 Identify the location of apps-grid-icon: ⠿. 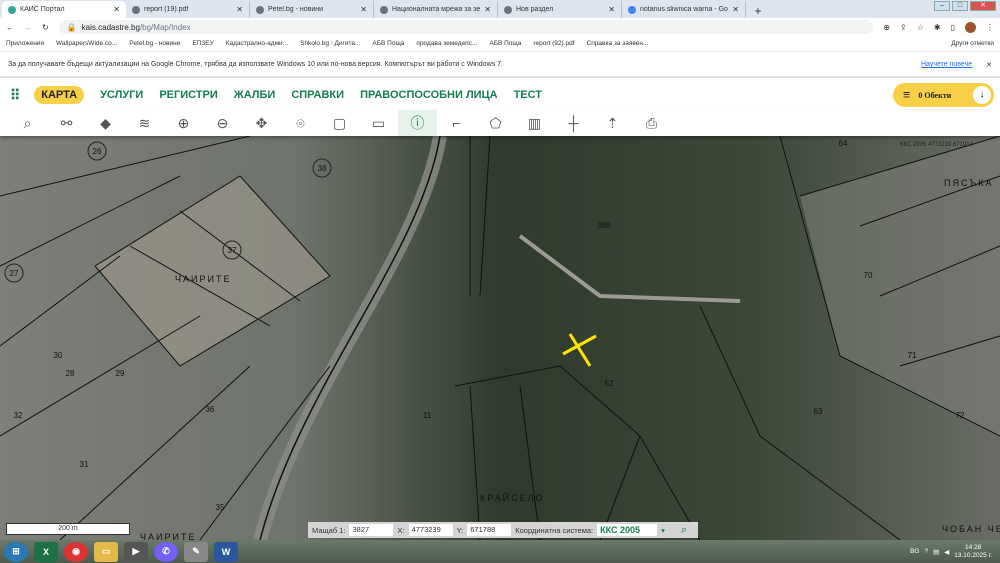
(15, 95).